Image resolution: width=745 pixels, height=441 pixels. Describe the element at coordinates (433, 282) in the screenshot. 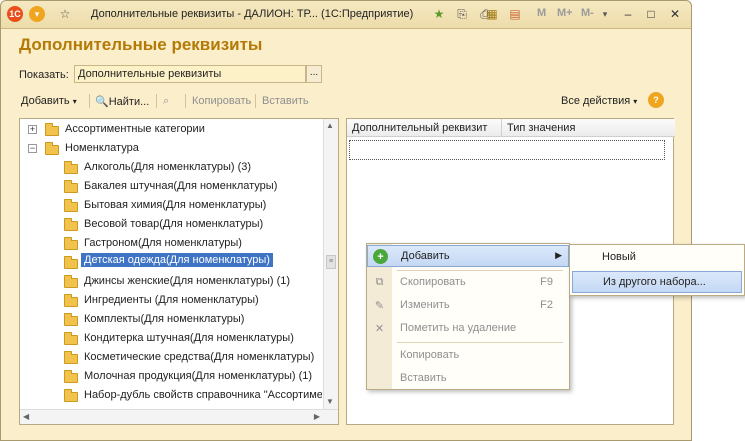

I see `menu-item-label: Скопировать` at that location.